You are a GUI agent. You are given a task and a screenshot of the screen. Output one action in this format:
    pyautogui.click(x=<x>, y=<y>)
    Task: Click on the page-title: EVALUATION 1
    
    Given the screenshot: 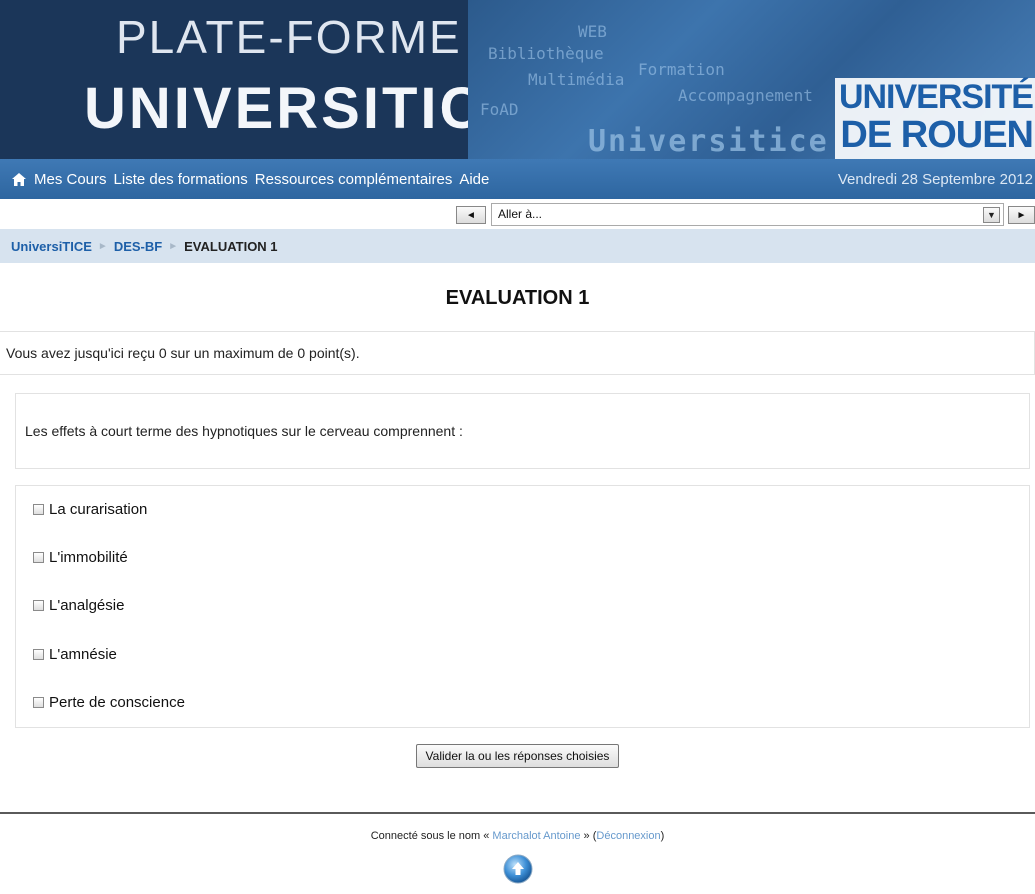 What is the action you would take?
    pyautogui.click(x=517, y=298)
    